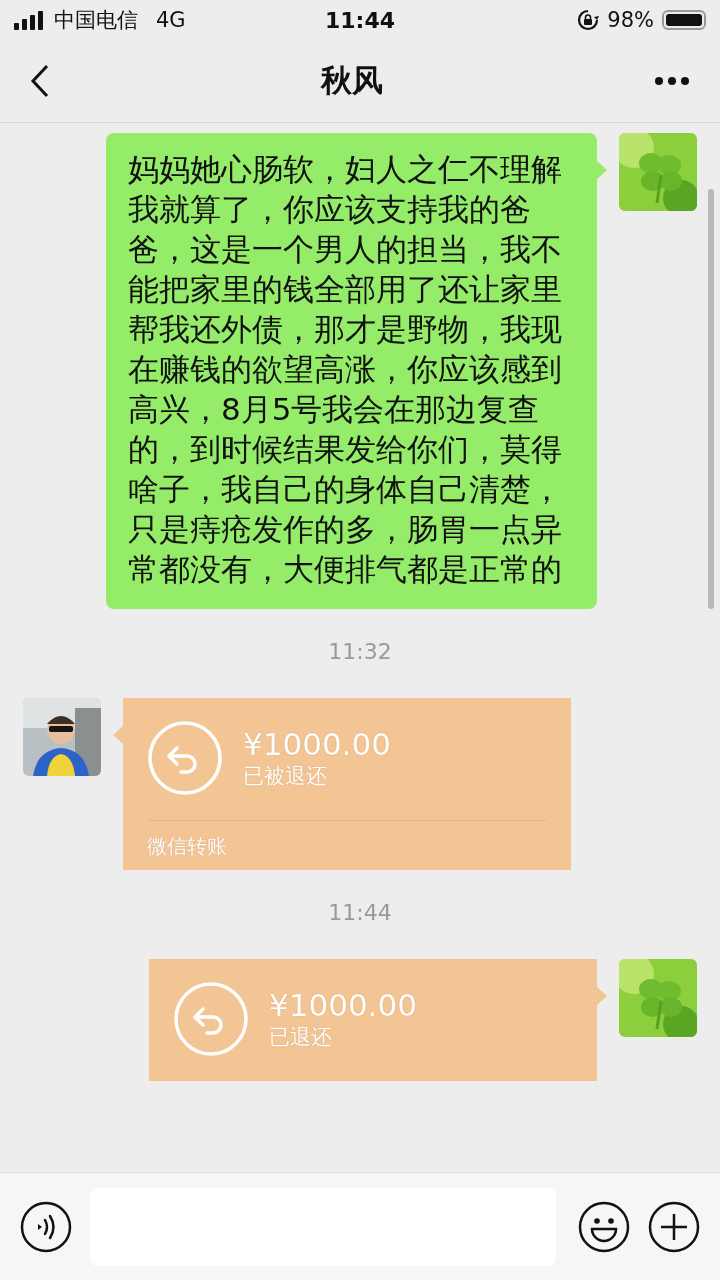 The image size is (720, 1280). I want to click on add-icon, so click(674, 1226).